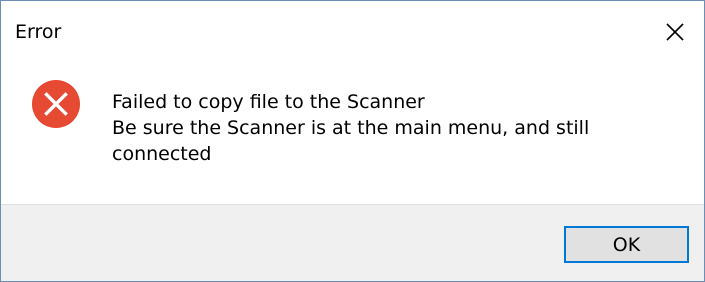 The width and height of the screenshot is (705, 282). I want to click on error-icon, so click(56, 104).